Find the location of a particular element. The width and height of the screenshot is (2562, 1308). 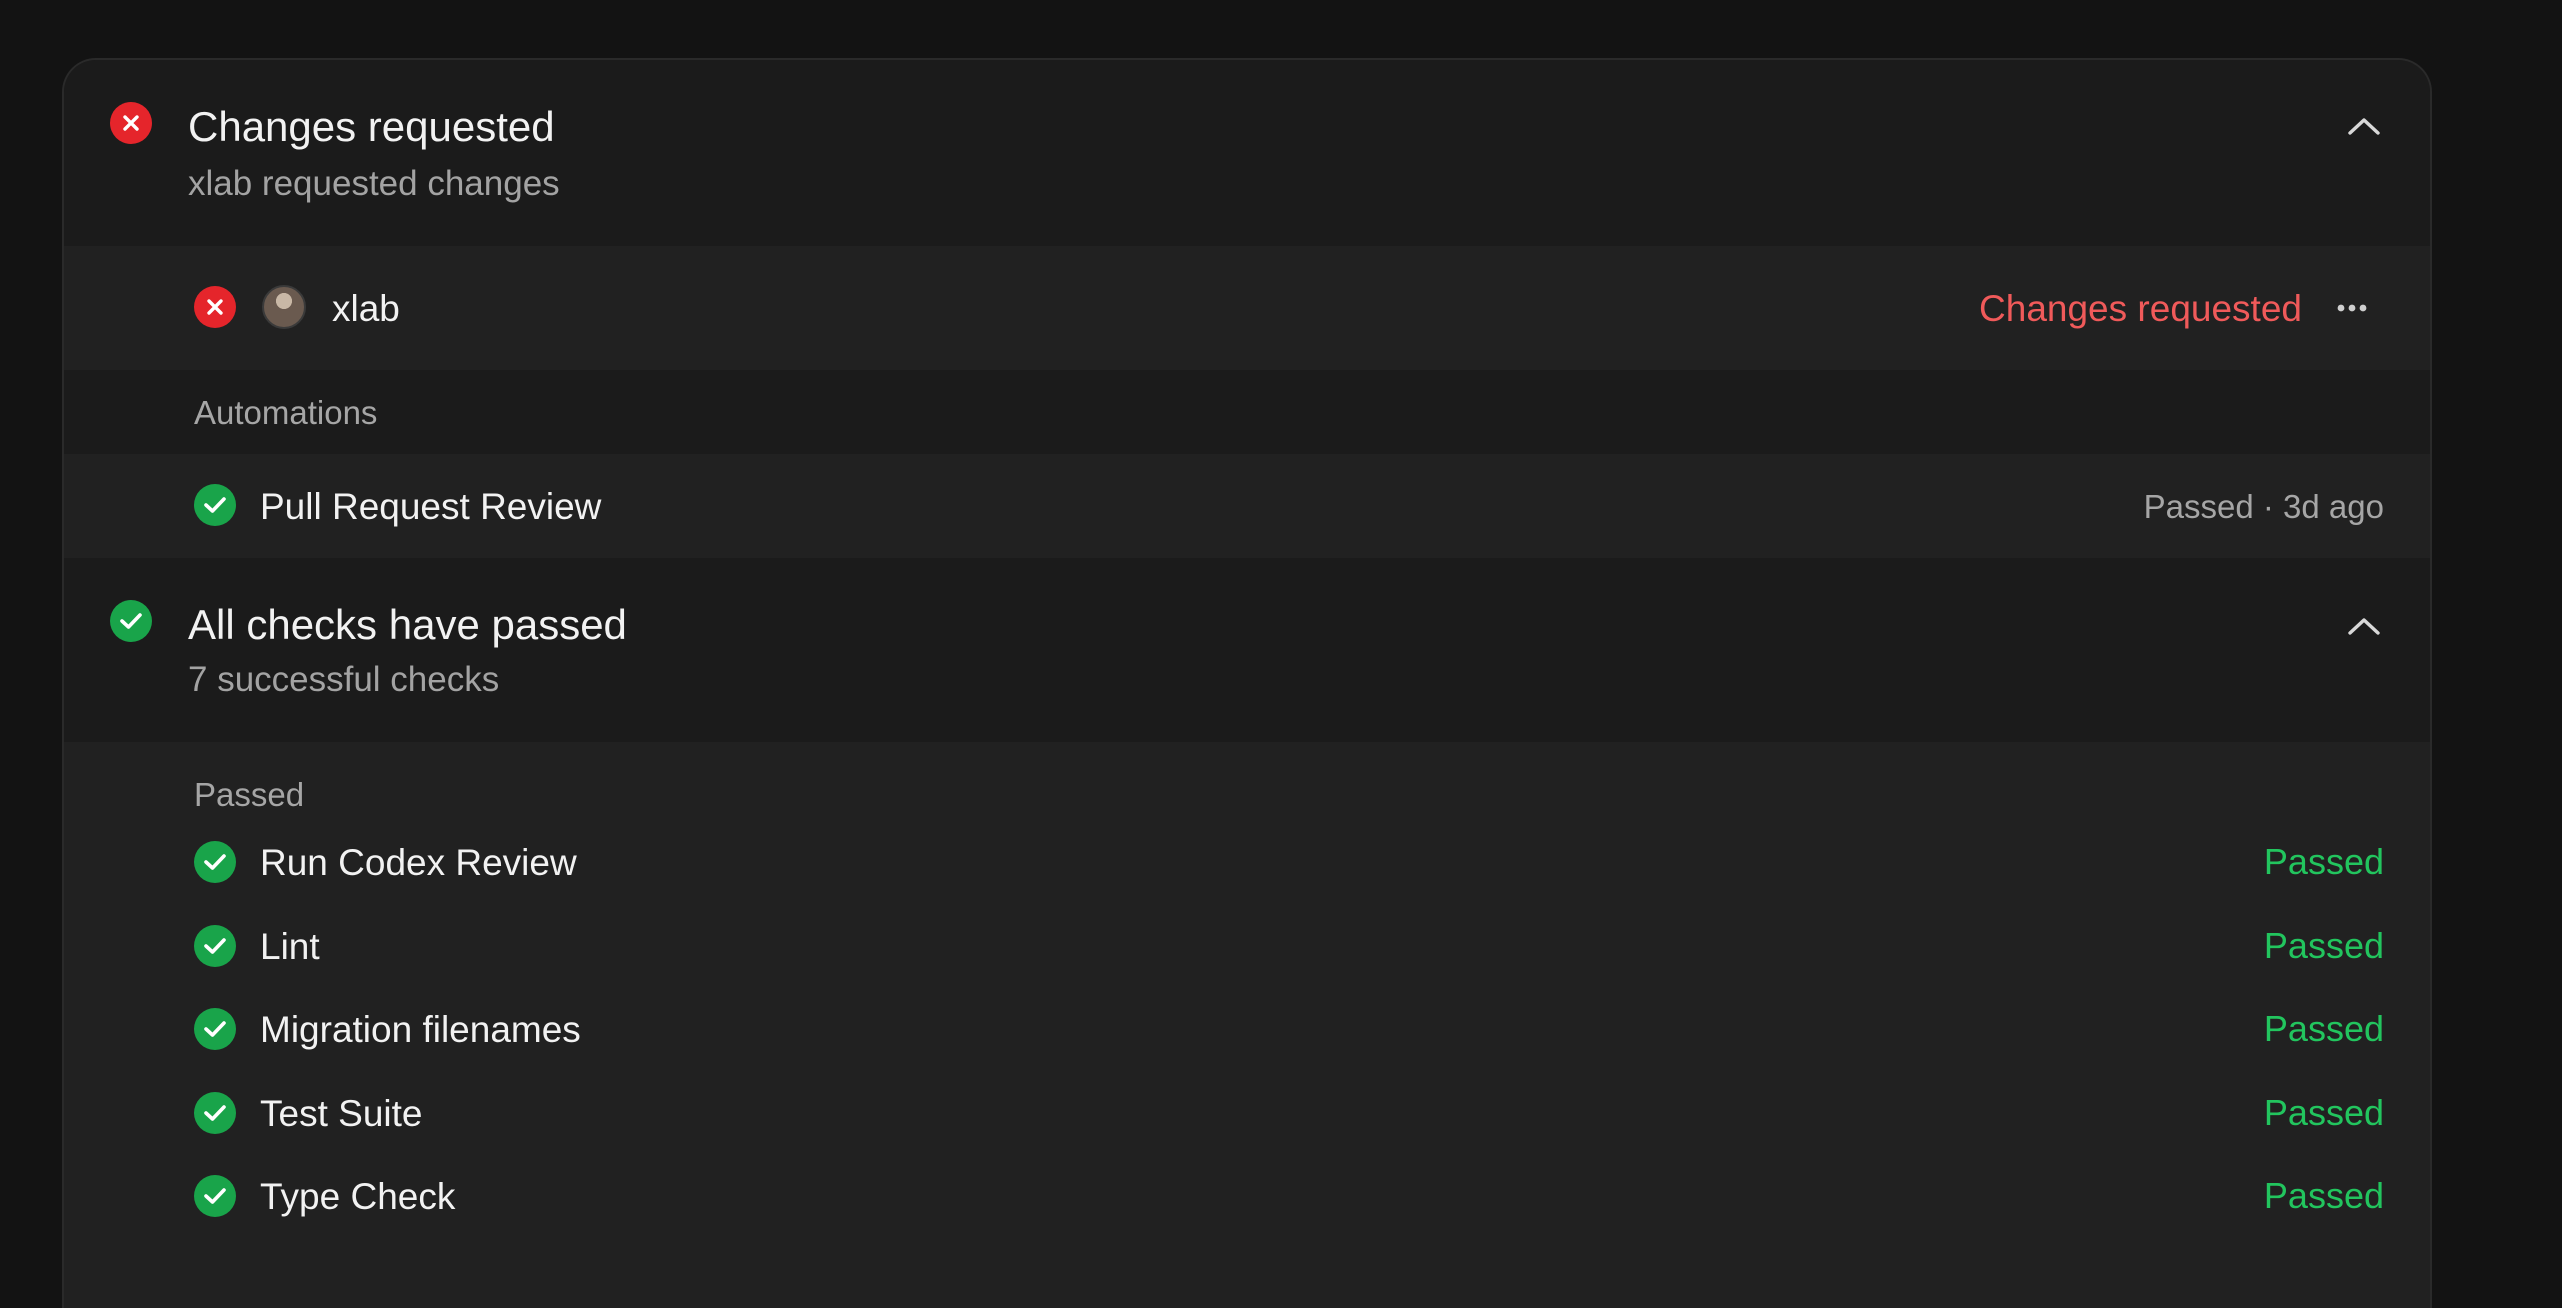

automations-label: Automations is located at coordinates (286, 412).